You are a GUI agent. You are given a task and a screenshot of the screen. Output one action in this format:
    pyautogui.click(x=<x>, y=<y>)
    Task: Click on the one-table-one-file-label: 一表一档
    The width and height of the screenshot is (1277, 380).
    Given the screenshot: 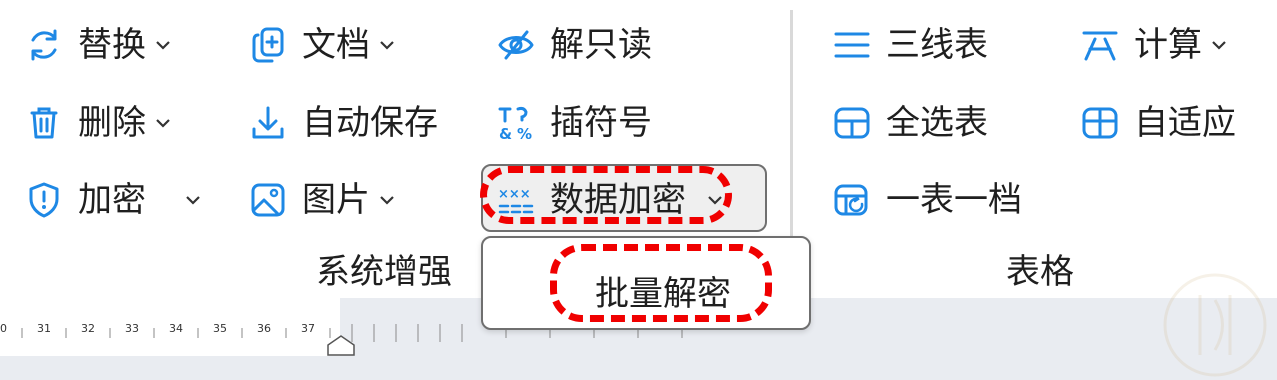 What is the action you would take?
    pyautogui.click(x=954, y=200)
    